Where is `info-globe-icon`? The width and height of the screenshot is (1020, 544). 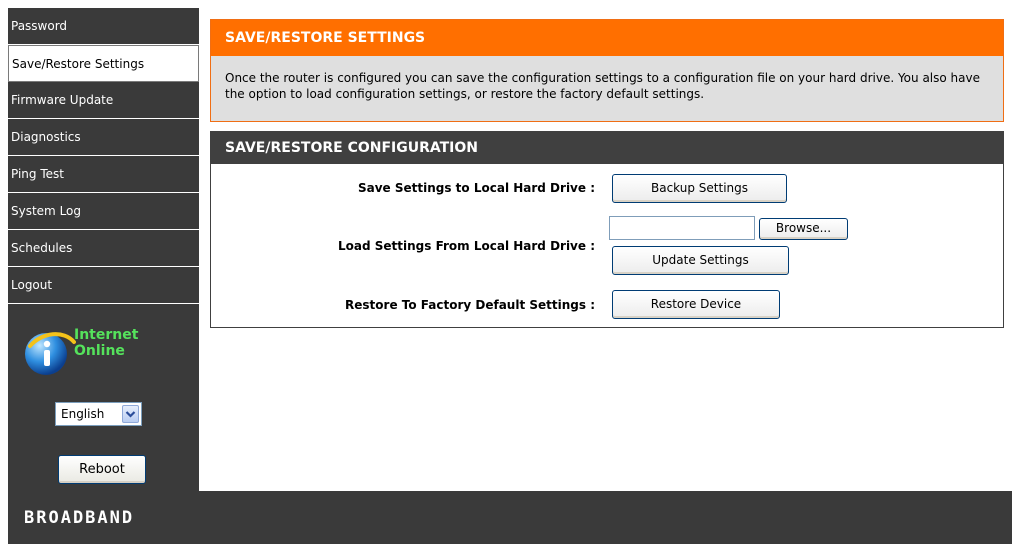
info-globe-icon is located at coordinates (50, 353).